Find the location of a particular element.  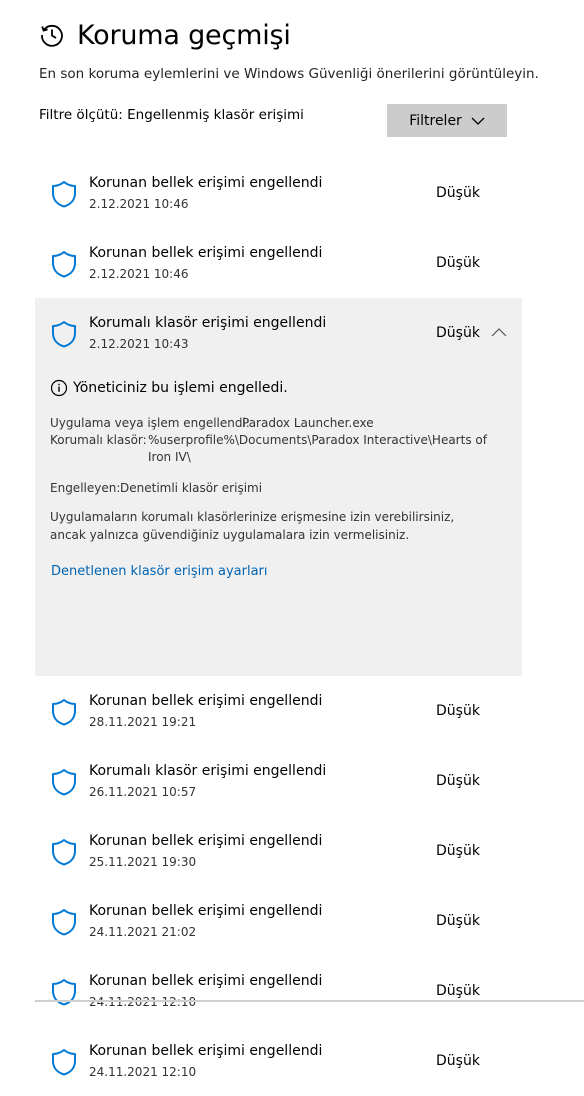

filters-button: Filtreler is located at coordinates (447, 120).